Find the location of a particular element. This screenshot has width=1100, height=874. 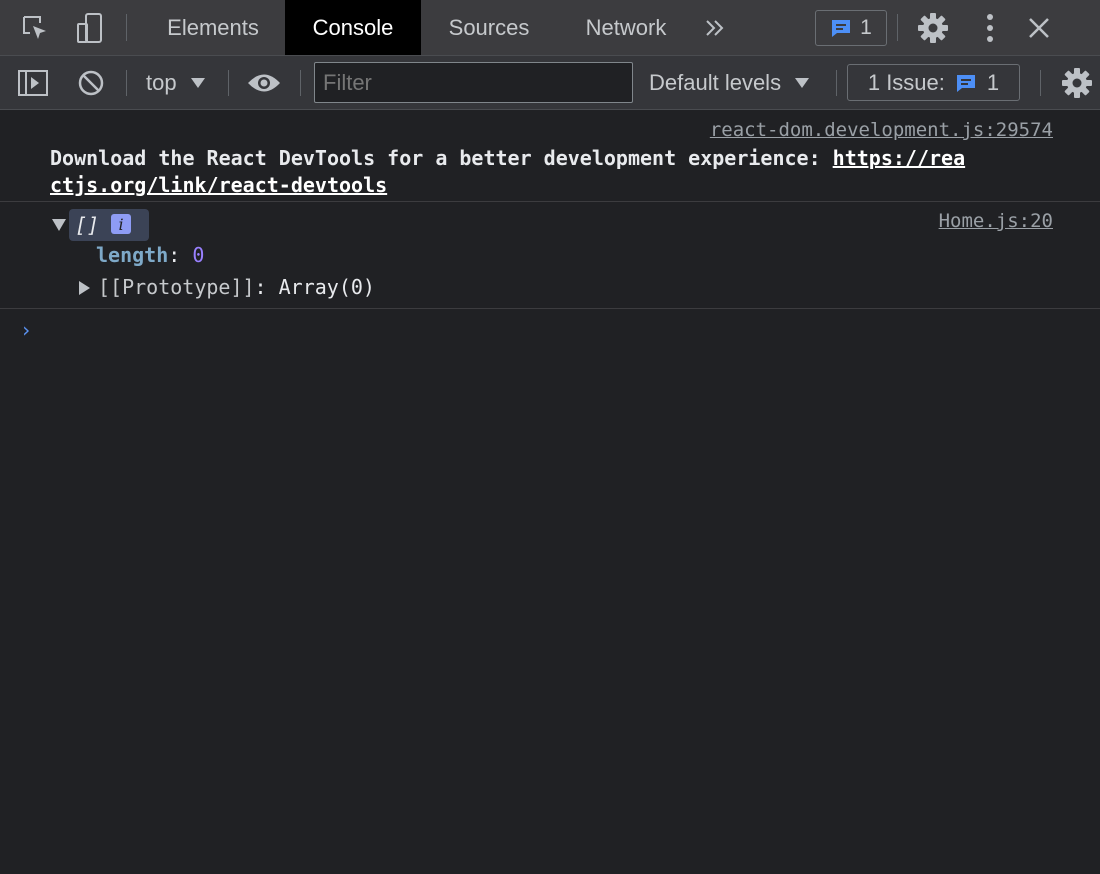

info-icon: i is located at coordinates (121, 224).